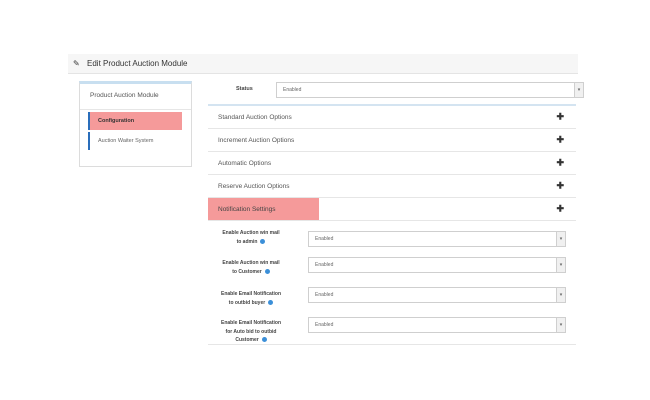 The width and height of the screenshot is (650, 400). What do you see at coordinates (437, 295) in the screenshot?
I see `outbid-buyer-select: Enabled ▾` at bounding box center [437, 295].